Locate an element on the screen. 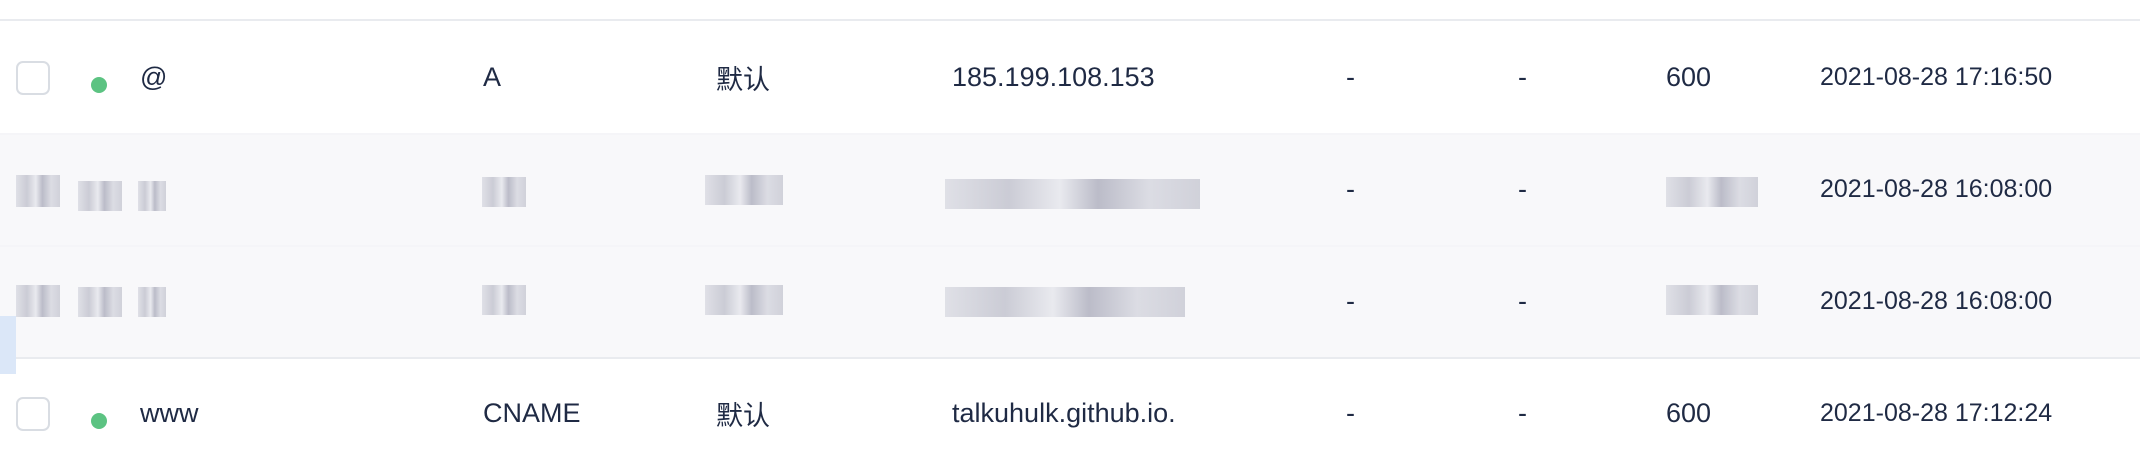  updated-time-cell: 2021-08-28 17:16:50 is located at coordinates (1936, 76).